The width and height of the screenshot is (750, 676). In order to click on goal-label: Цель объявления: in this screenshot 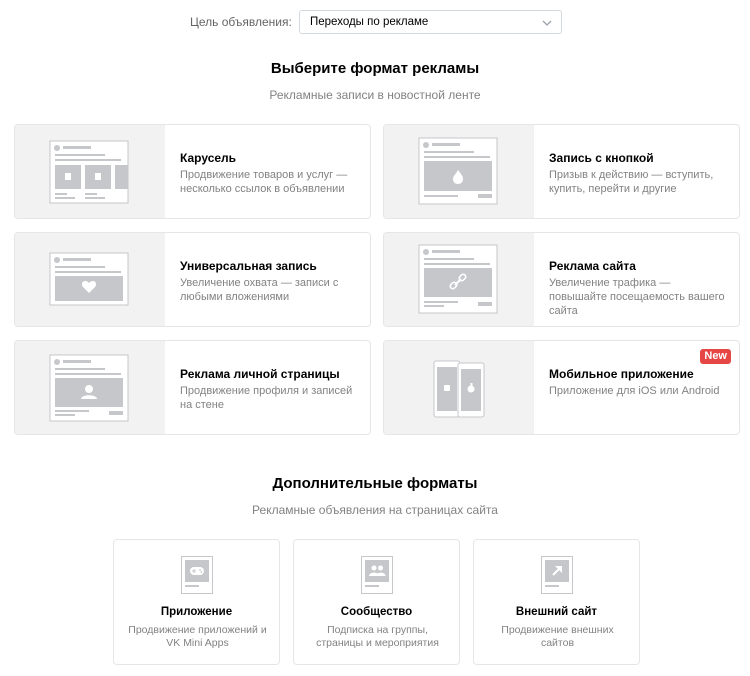, I will do `click(241, 22)`.